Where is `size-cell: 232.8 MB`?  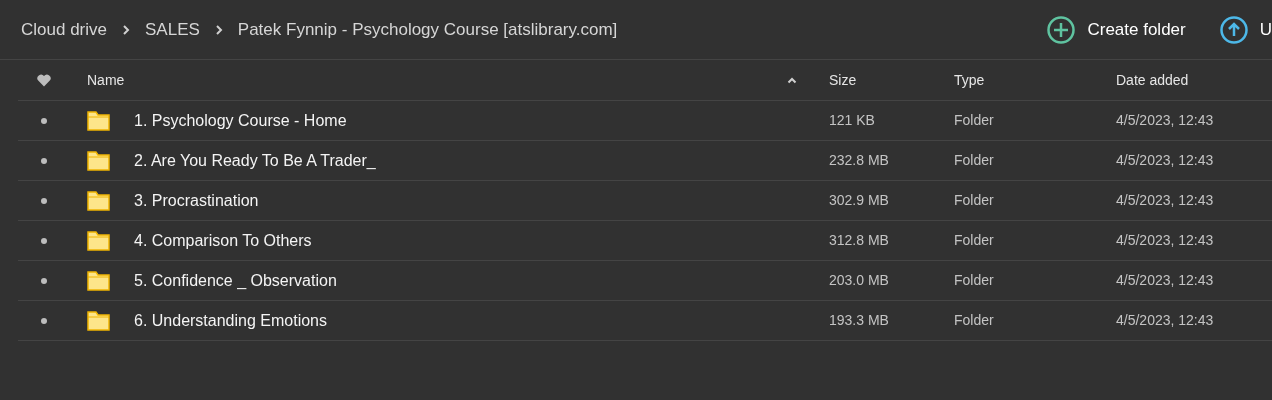
size-cell: 232.8 MB is located at coordinates (859, 160).